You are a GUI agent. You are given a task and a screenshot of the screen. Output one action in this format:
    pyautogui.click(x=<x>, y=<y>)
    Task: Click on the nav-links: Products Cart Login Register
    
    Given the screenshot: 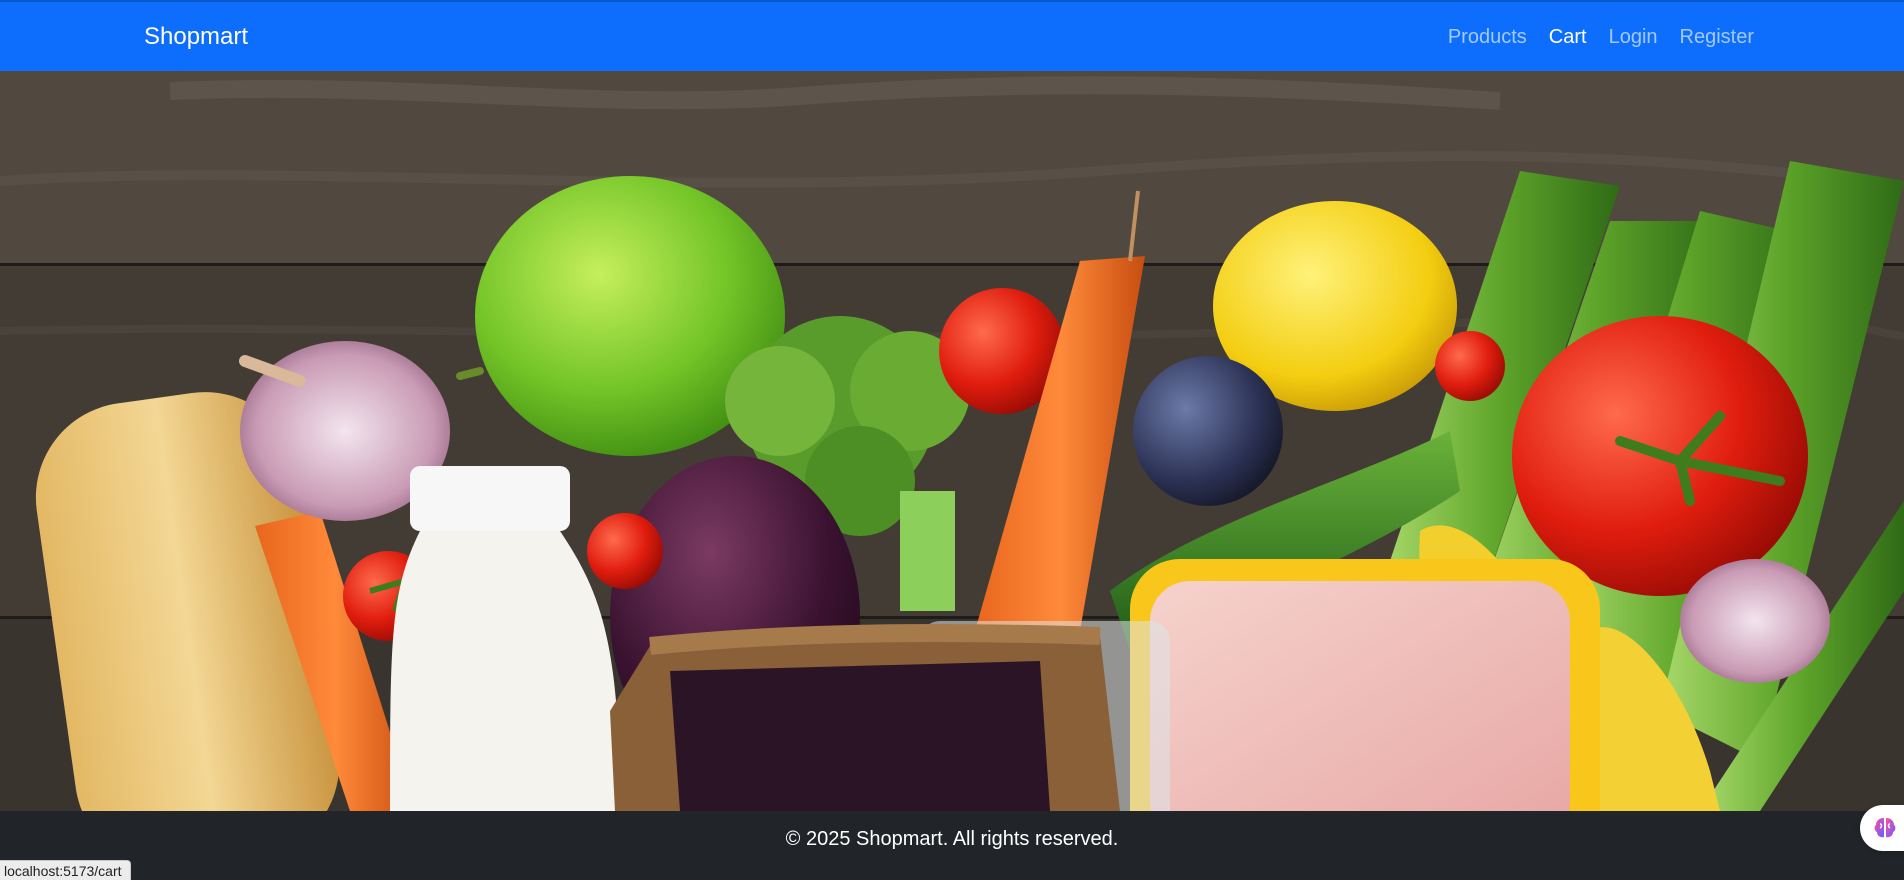 What is the action you would take?
    pyautogui.click(x=1601, y=37)
    